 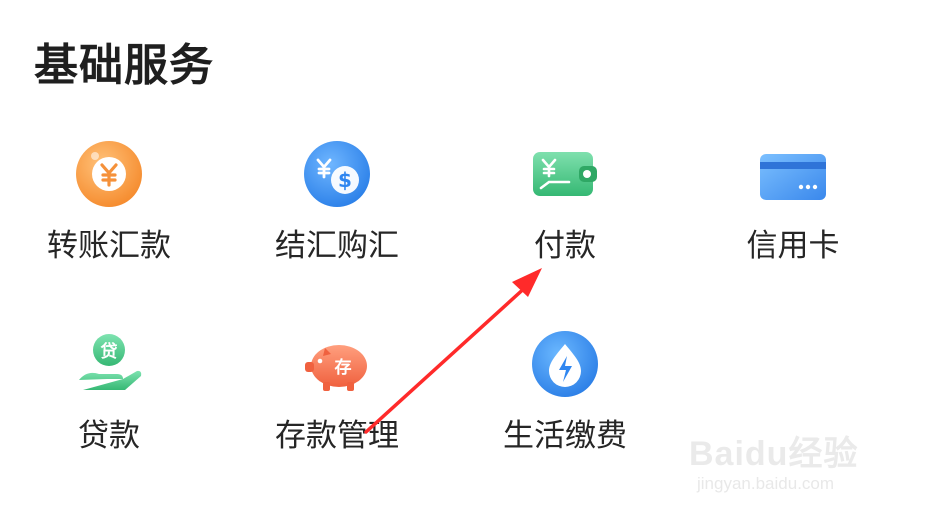 I want to click on service-label: 存款管理, so click(x=337, y=436).